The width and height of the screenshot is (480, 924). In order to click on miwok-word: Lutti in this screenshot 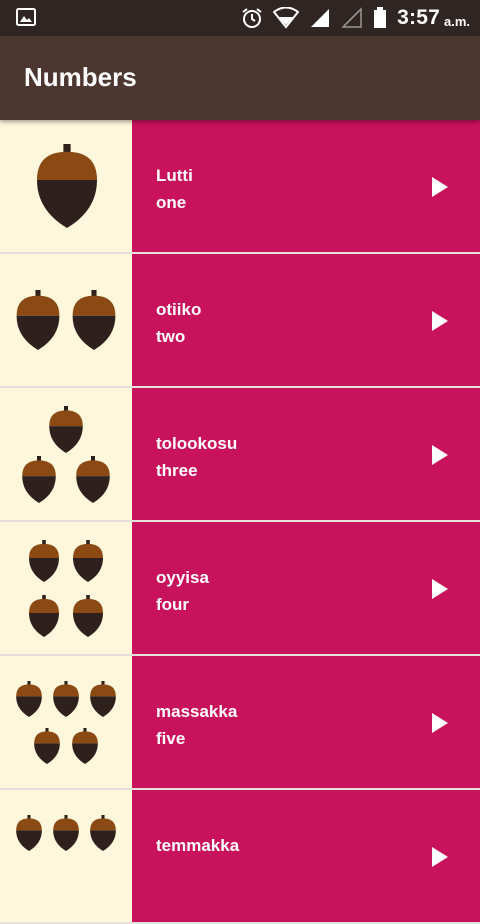, I will do `click(174, 175)`.